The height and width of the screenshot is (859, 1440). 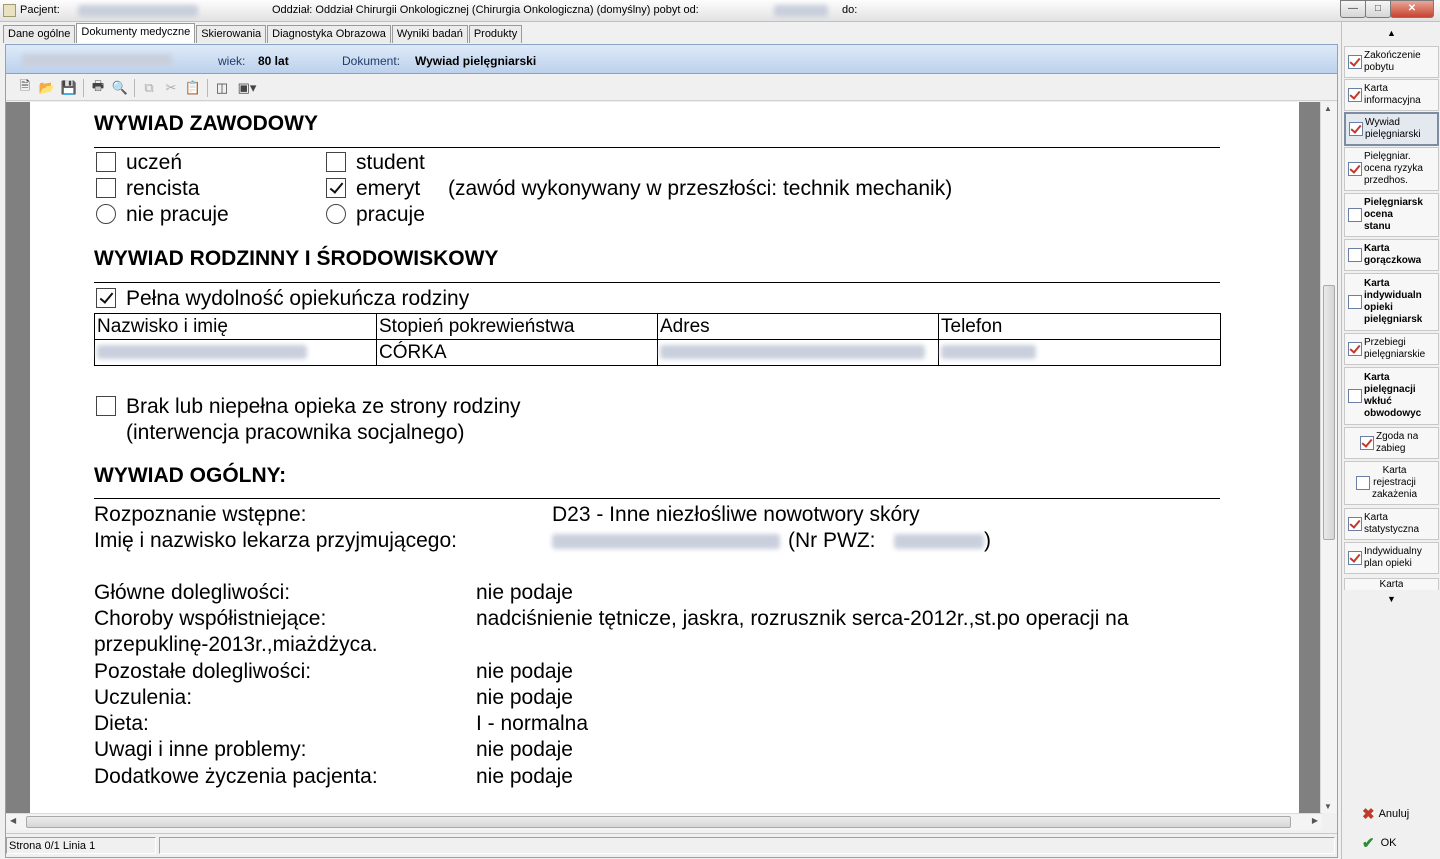 I want to click on sidebar-item-label: Pielęgniarsk ocena stanu, so click(x=1393, y=214).